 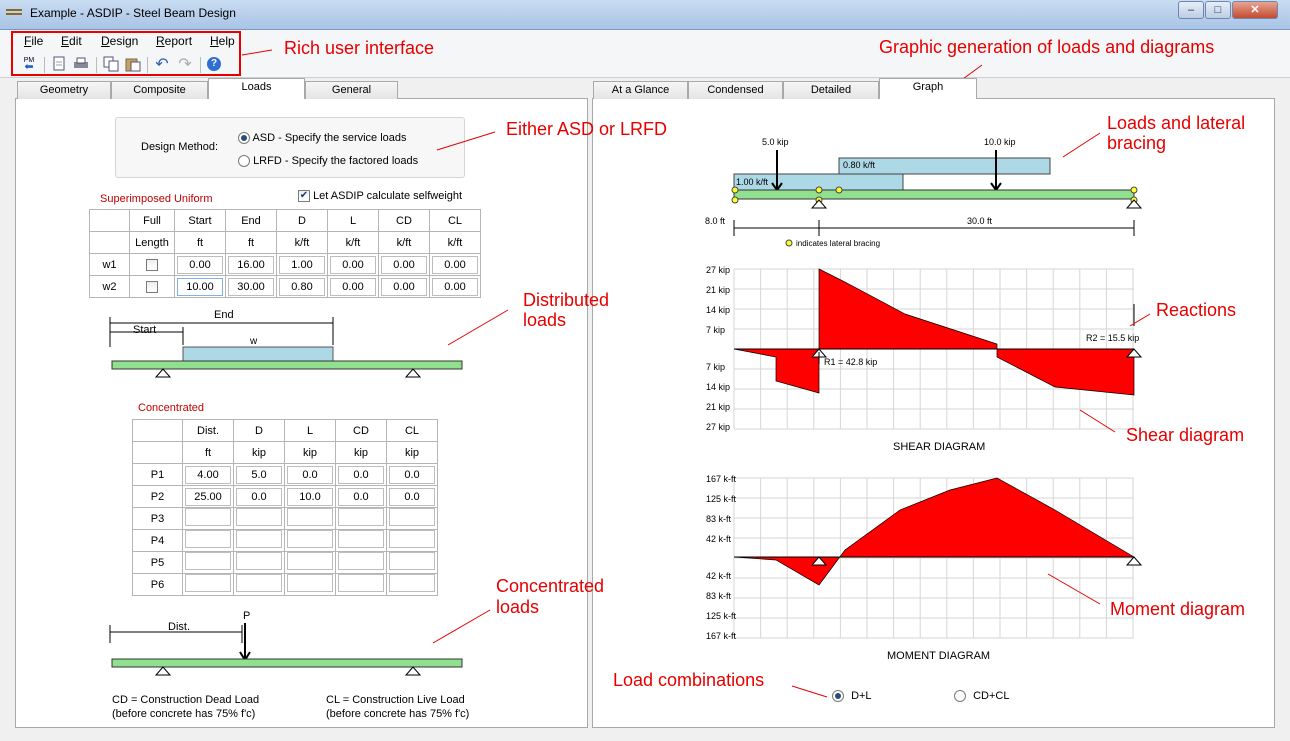 What do you see at coordinates (246, 616) in the screenshot?
I see `p-label: P` at bounding box center [246, 616].